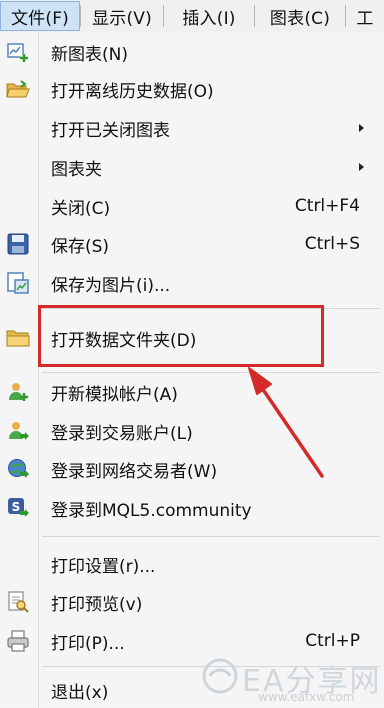 This screenshot has width=384, height=708. What do you see at coordinates (327, 206) in the screenshot?
I see `menu-item-shortcut: Ctrl+F4` at bounding box center [327, 206].